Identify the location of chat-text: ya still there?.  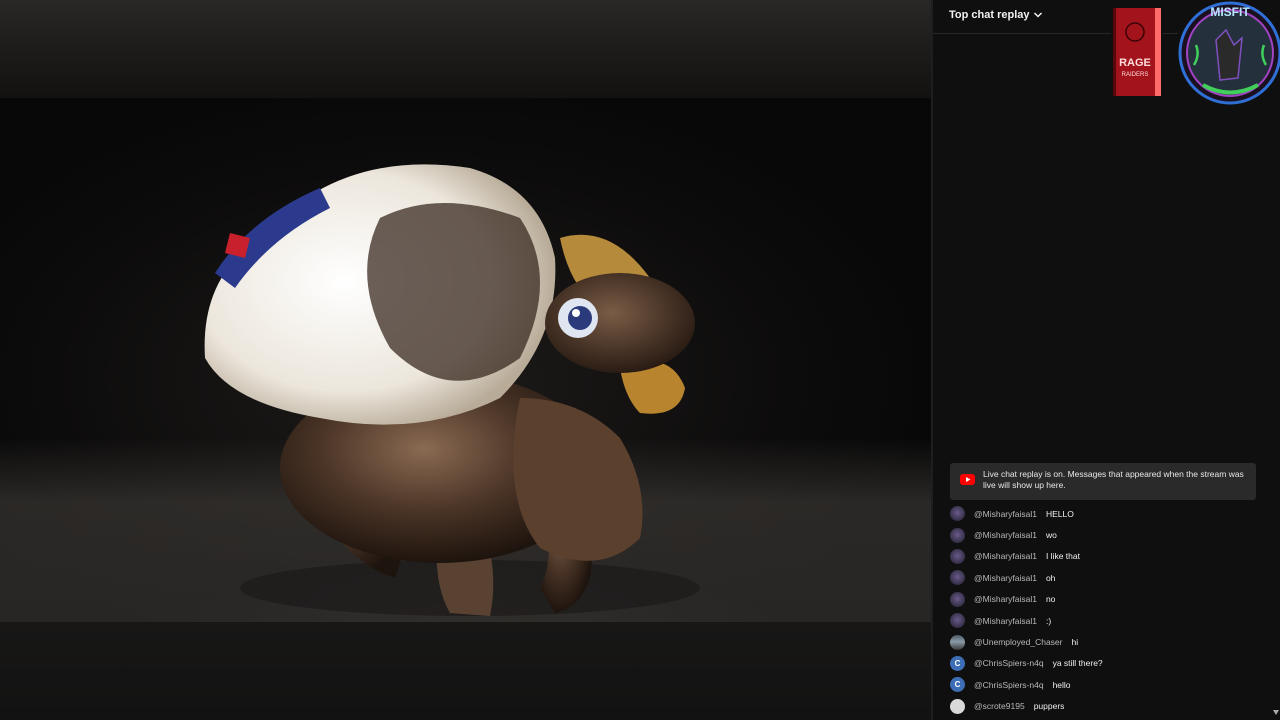
(1077, 663).